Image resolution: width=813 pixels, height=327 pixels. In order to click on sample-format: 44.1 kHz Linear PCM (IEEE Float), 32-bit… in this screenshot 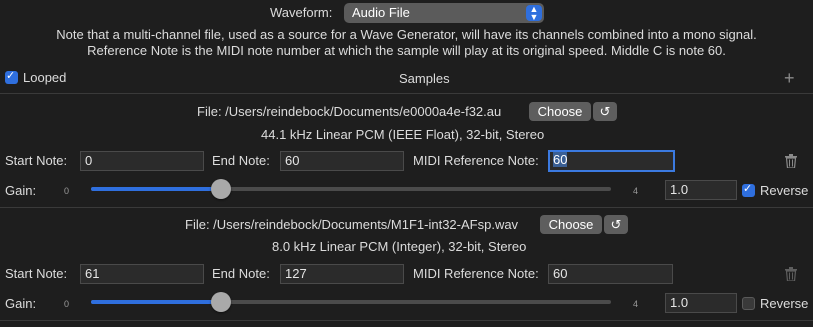, I will do `click(403, 134)`.